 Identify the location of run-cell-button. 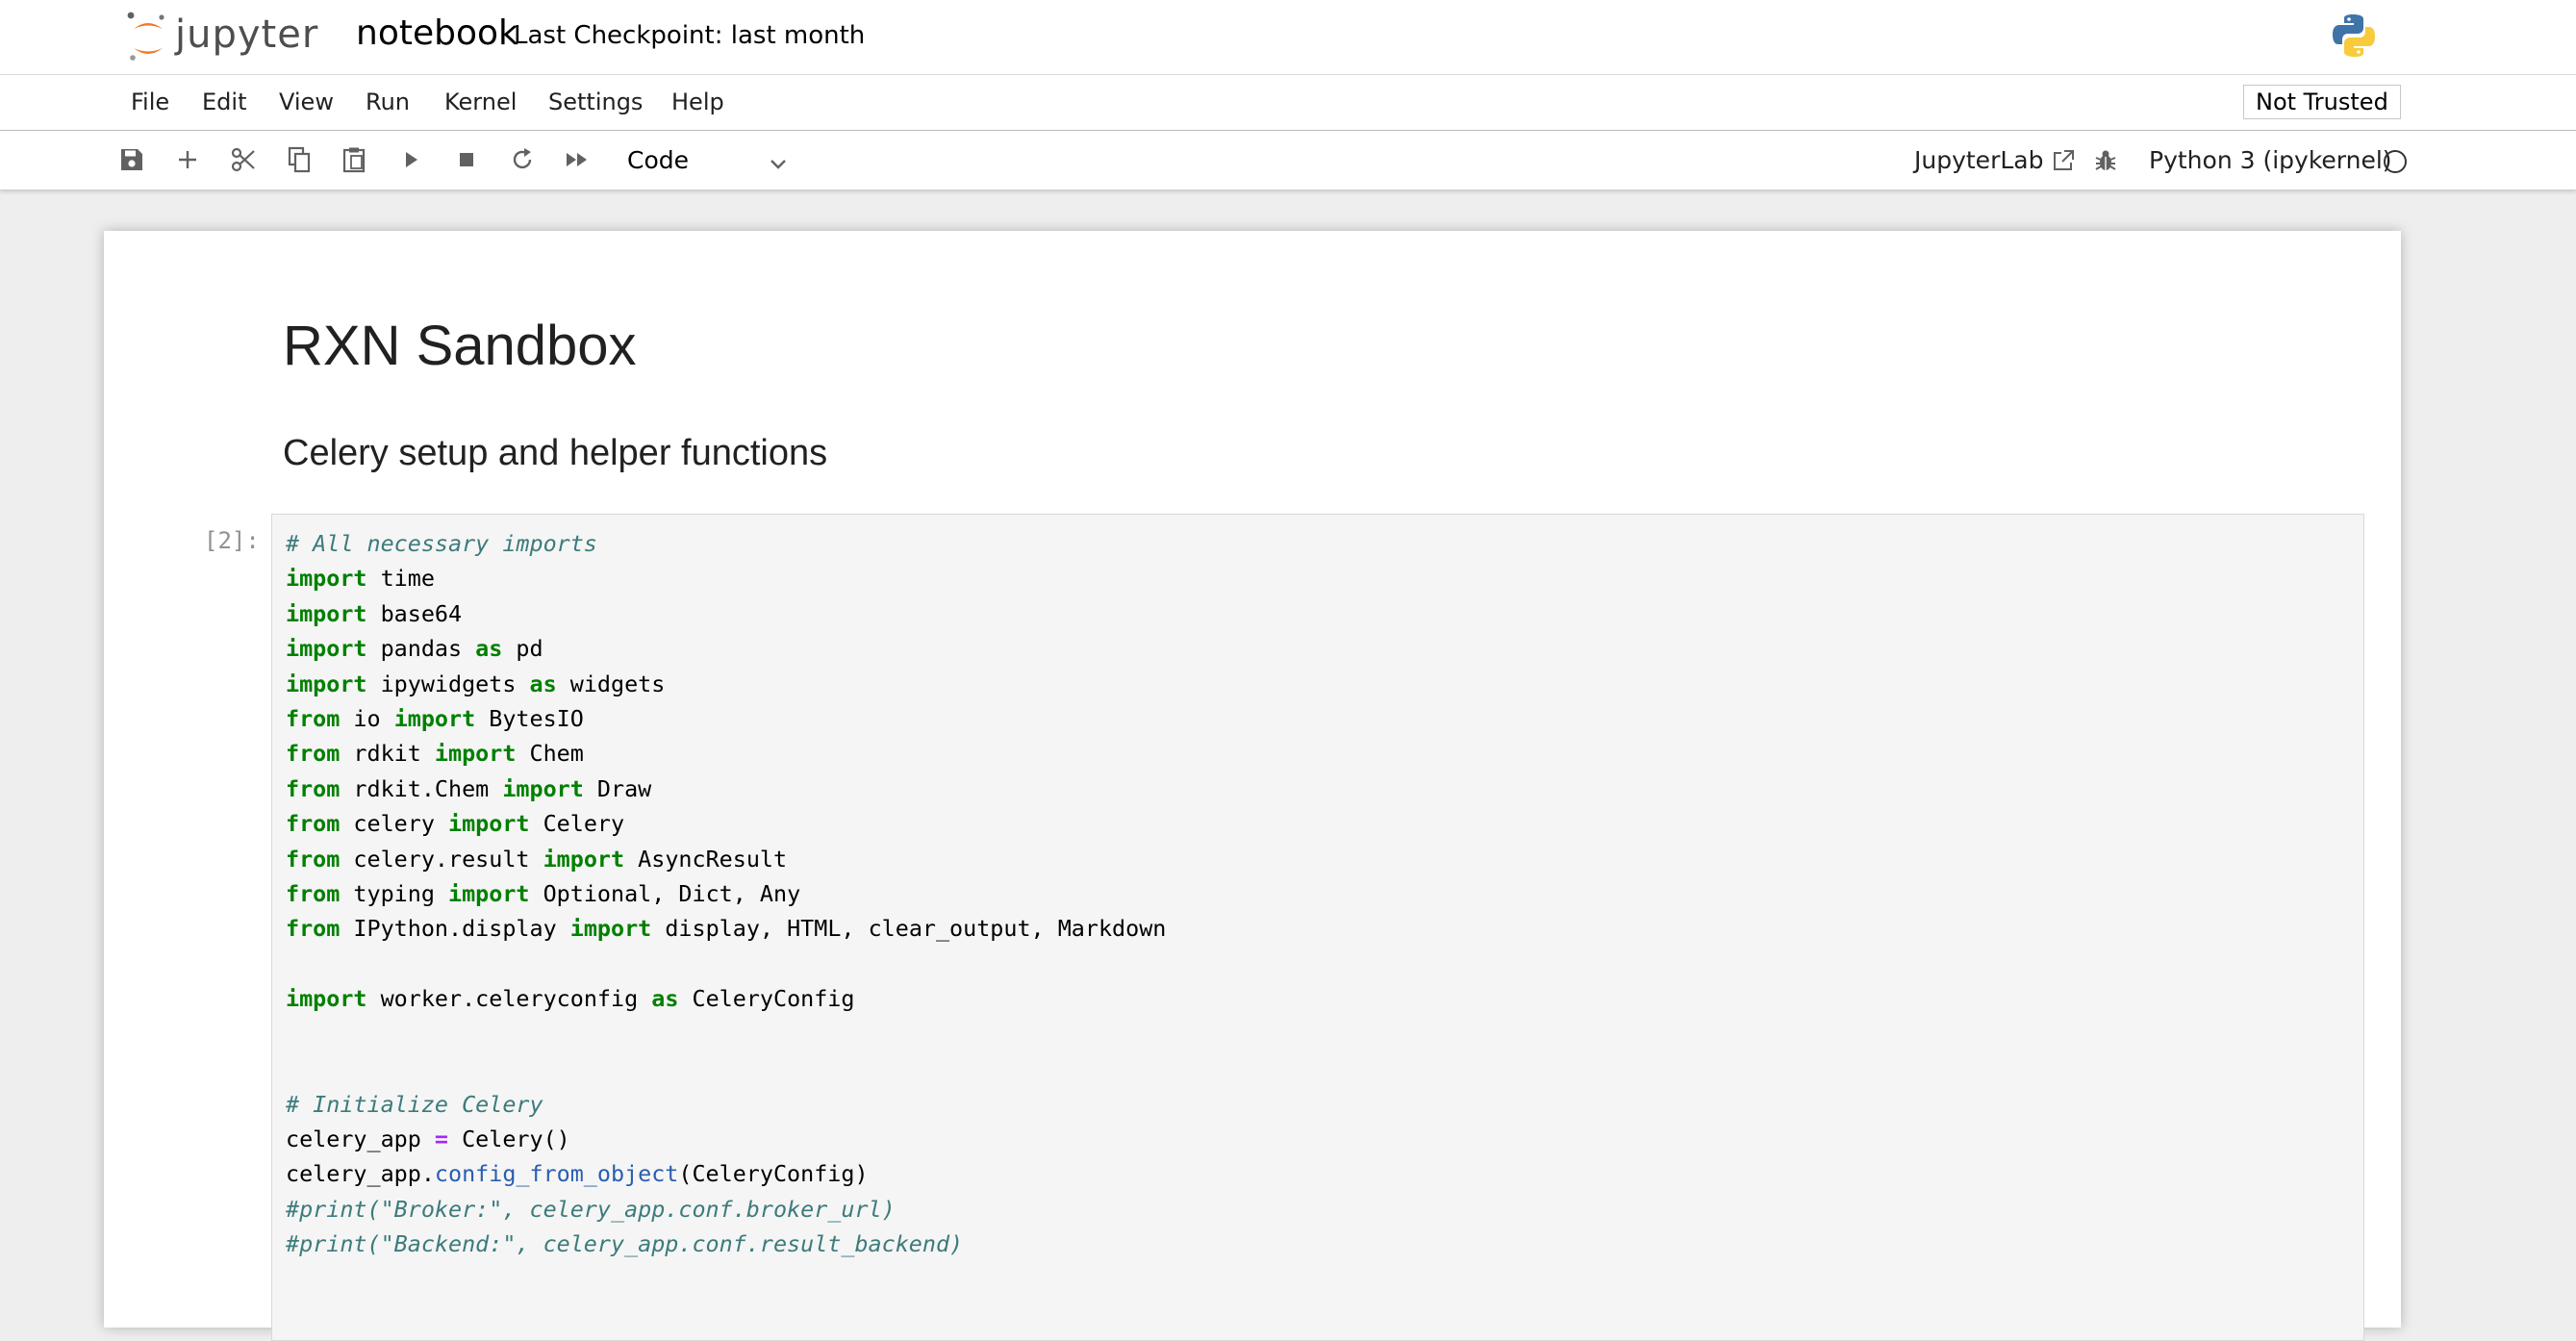
(411, 160).